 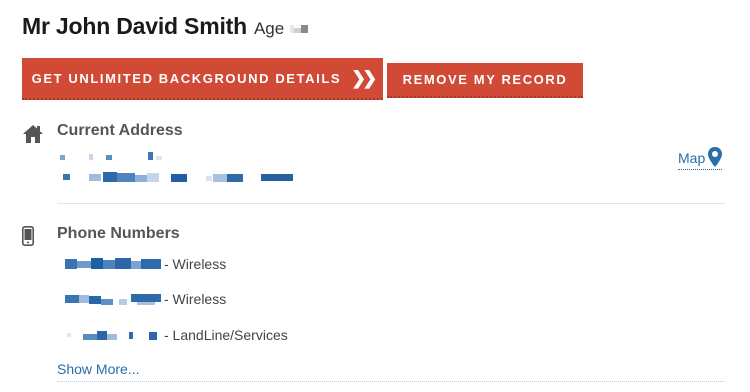 What do you see at coordinates (115, 157) in the screenshot?
I see `address-line-1-redacted` at bounding box center [115, 157].